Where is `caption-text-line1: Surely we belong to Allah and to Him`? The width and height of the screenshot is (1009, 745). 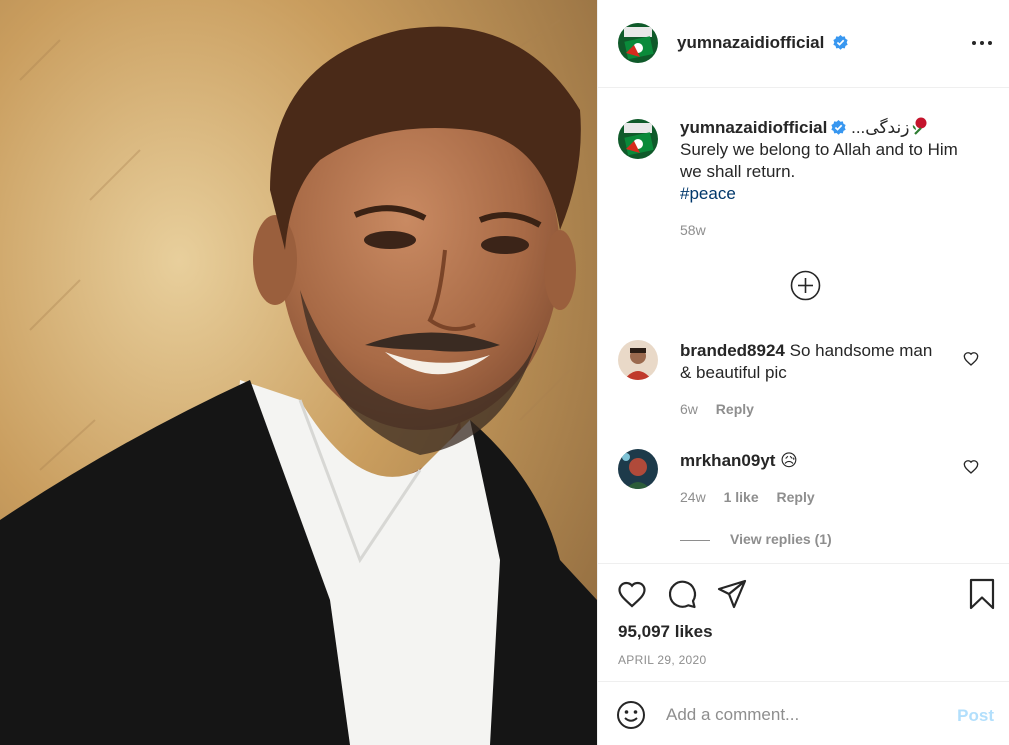 caption-text-line1: Surely we belong to Allah and to Him is located at coordinates (819, 149).